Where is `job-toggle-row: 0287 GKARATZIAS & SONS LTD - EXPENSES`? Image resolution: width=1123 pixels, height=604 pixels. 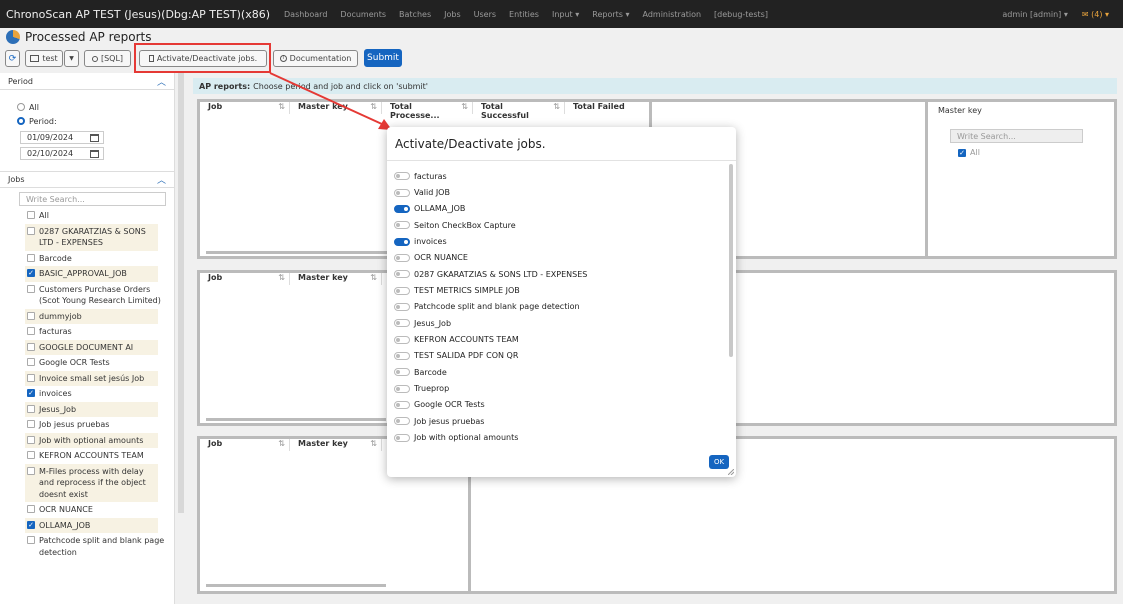
job-toggle-row: 0287 GKARATZIAS & SONS LTD - EXPENSES is located at coordinates (557, 274).